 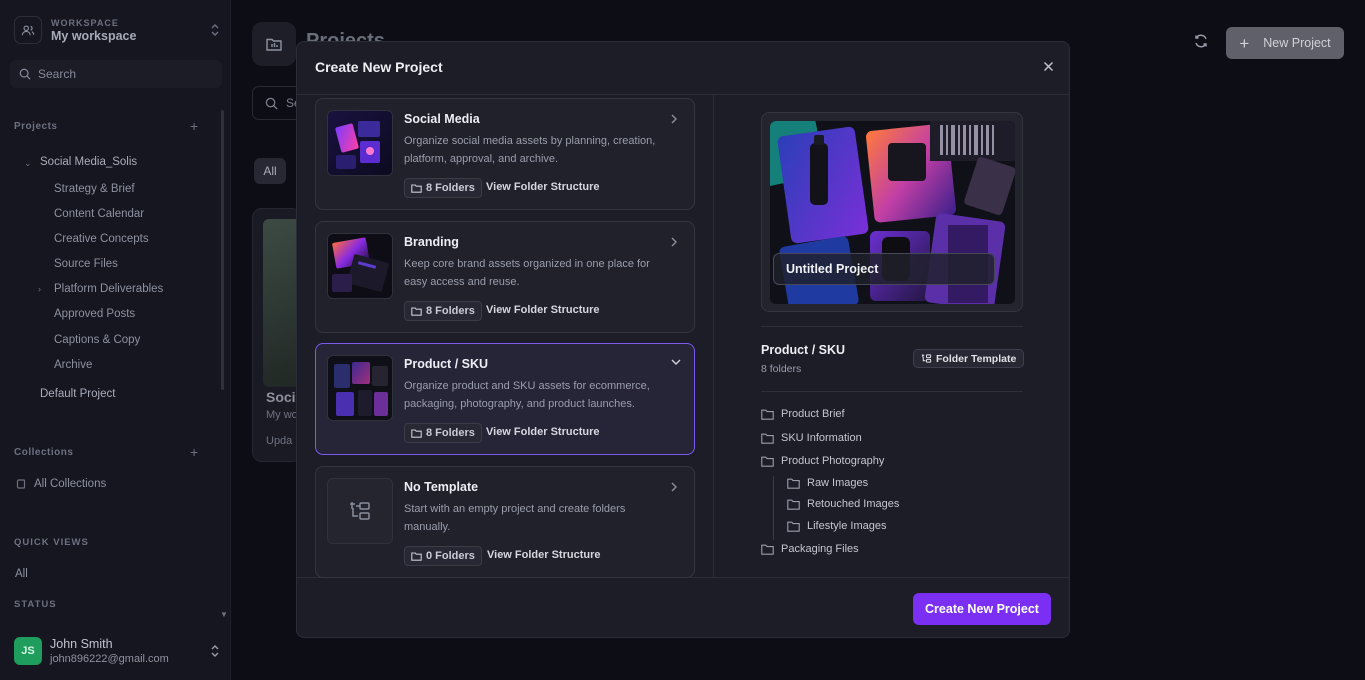 What do you see at coordinates (1244, 43) in the screenshot?
I see `plus-icon: +` at bounding box center [1244, 43].